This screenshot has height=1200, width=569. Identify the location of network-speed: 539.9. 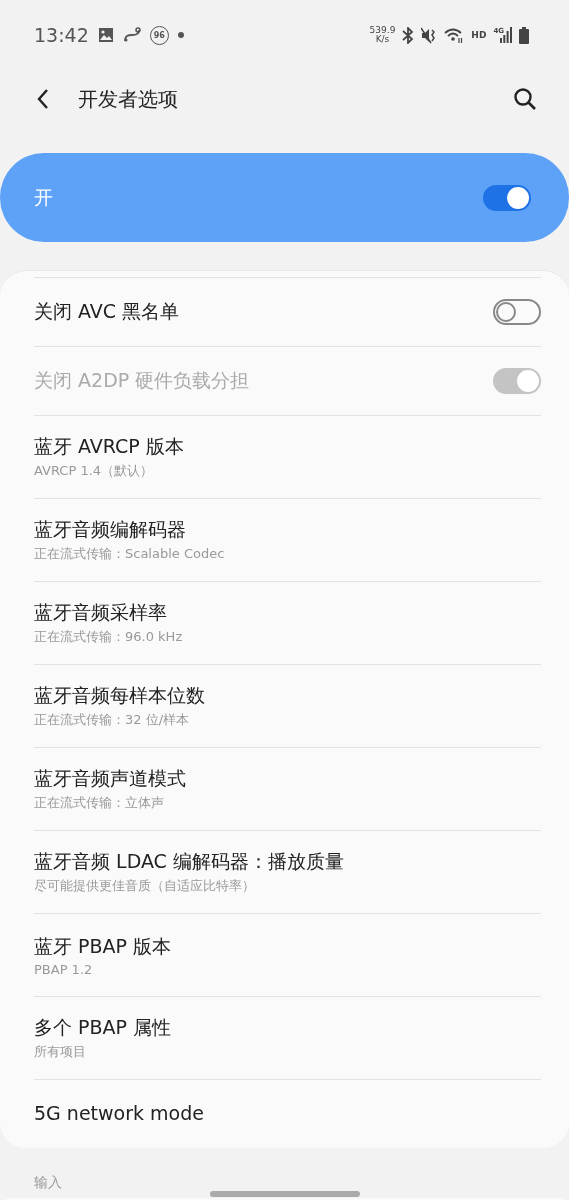
(382, 30).